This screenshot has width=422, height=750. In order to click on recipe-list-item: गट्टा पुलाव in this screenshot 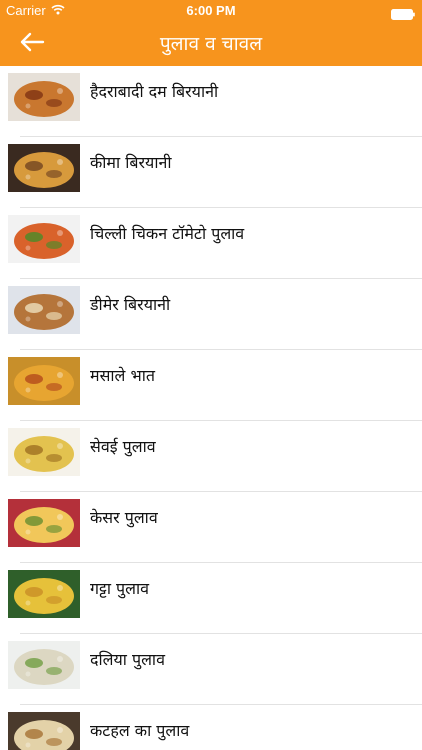, I will do `click(211, 598)`.